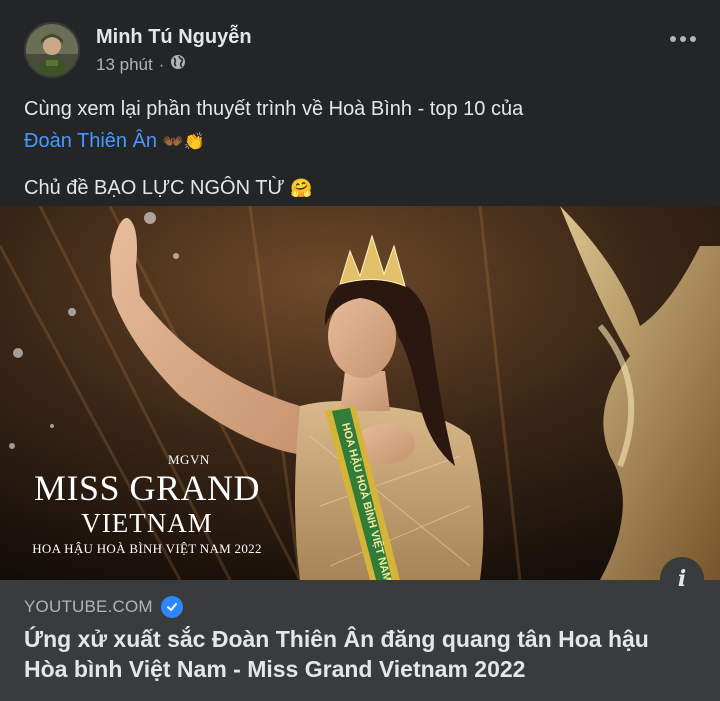  Describe the element at coordinates (88, 606) in the screenshot. I see `link-domain: YOUTUBE.COM` at that location.